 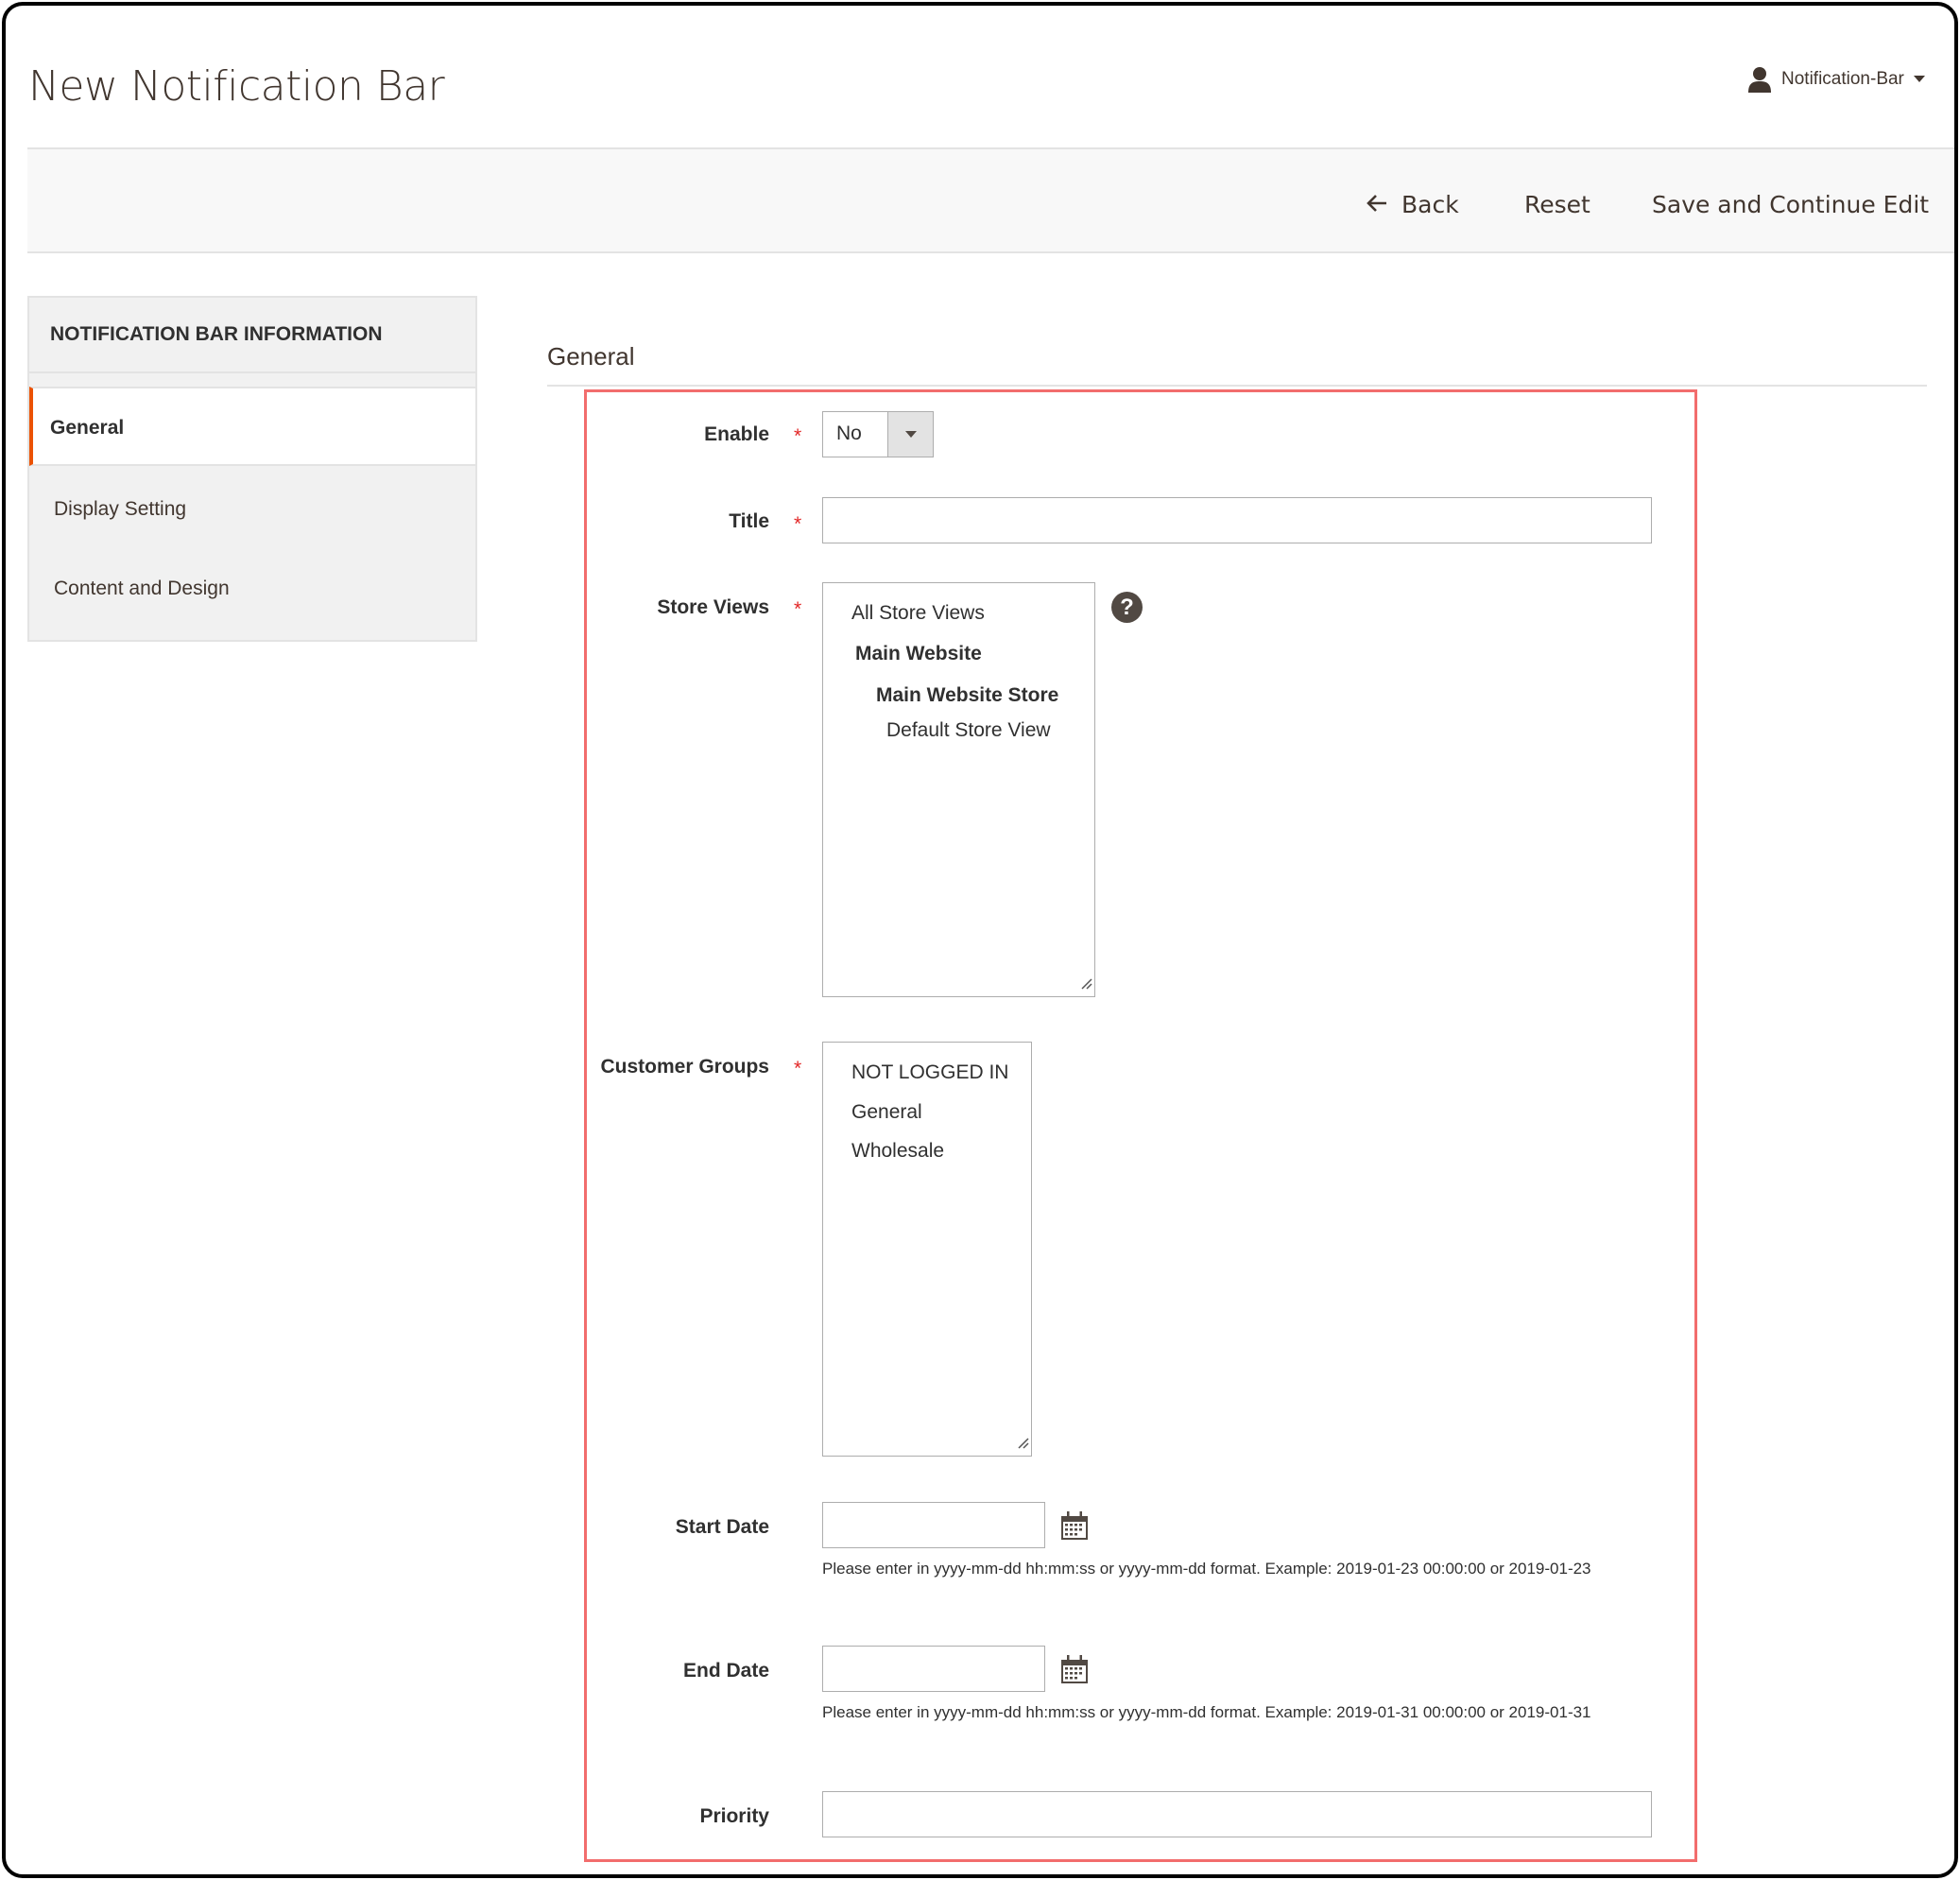 What do you see at coordinates (969, 730) in the screenshot?
I see `store-view-option: Default Store View` at bounding box center [969, 730].